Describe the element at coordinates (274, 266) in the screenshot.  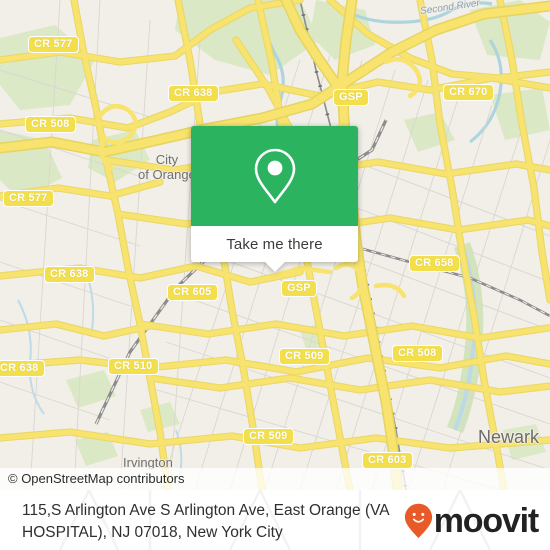
I see `popup-pointer-tail` at that location.